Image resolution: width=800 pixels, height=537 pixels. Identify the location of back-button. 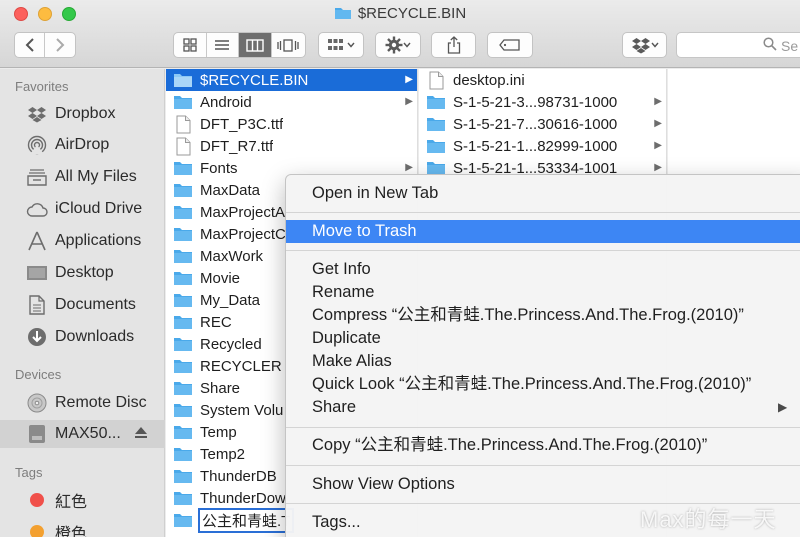
(30, 45).